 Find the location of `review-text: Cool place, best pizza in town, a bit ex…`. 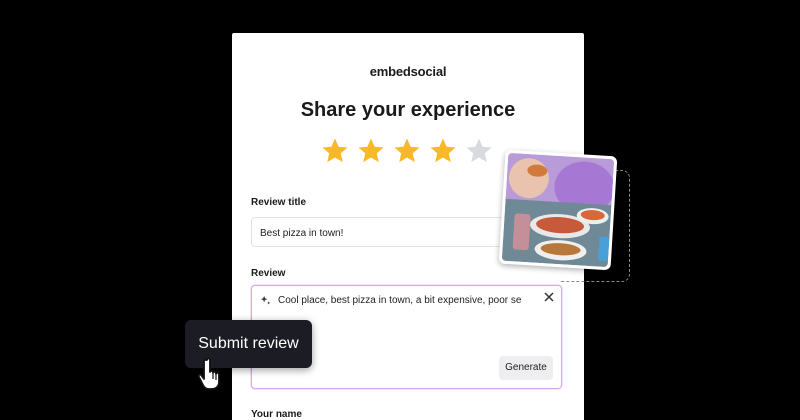

review-text: Cool place, best pizza in town, a bit ex… is located at coordinates (400, 300).